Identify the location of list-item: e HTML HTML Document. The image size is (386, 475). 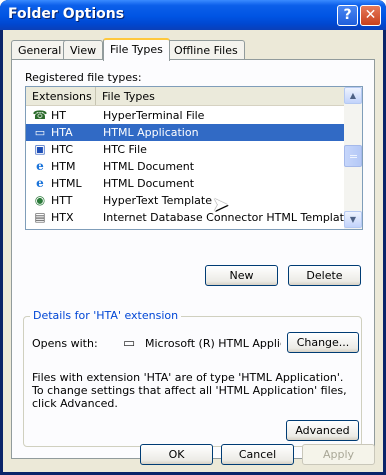
(185, 183).